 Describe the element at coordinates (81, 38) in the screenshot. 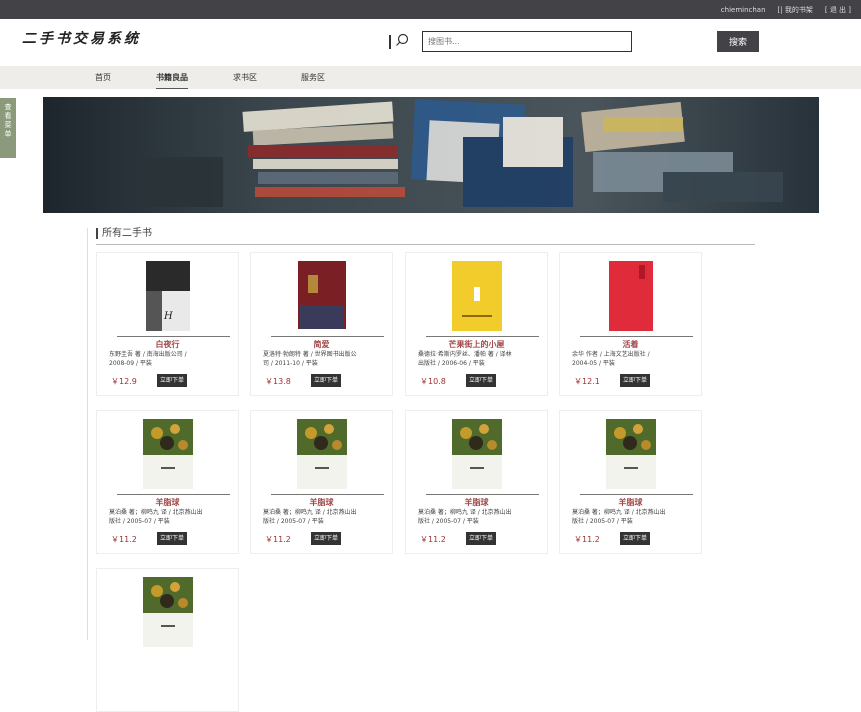

I see `site-logo: 二手书交易系统` at that location.